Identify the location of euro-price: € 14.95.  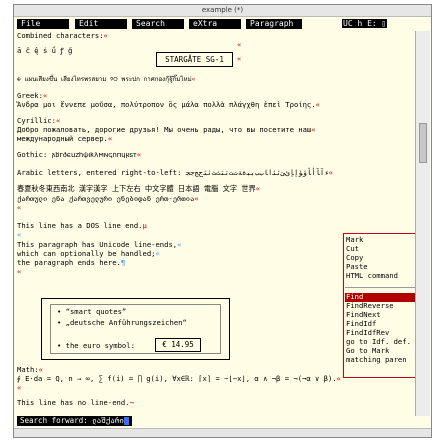
(178, 345).